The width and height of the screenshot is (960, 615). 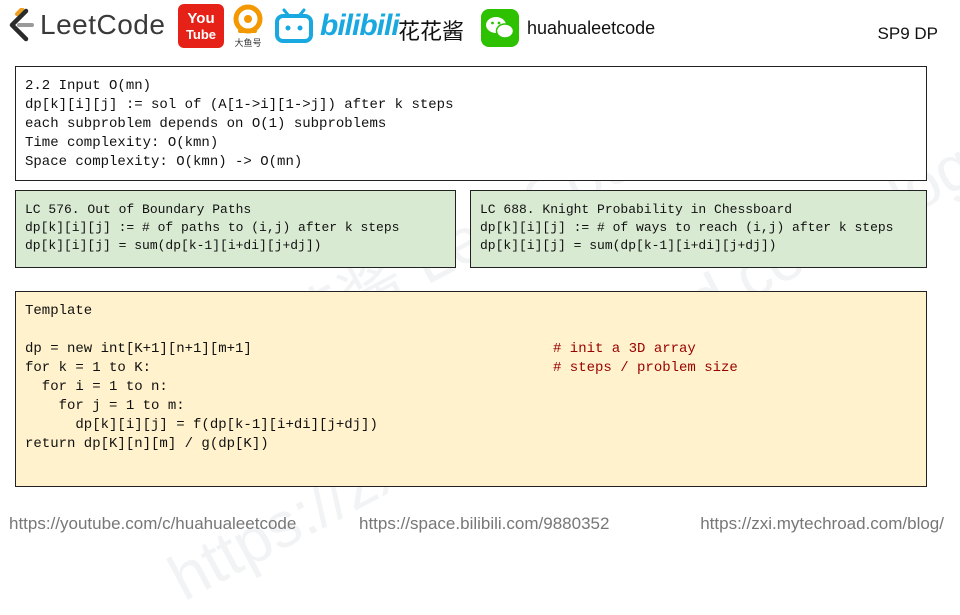 What do you see at coordinates (105, 406) in the screenshot?
I see `code-line: for j = 1 to m:` at bounding box center [105, 406].